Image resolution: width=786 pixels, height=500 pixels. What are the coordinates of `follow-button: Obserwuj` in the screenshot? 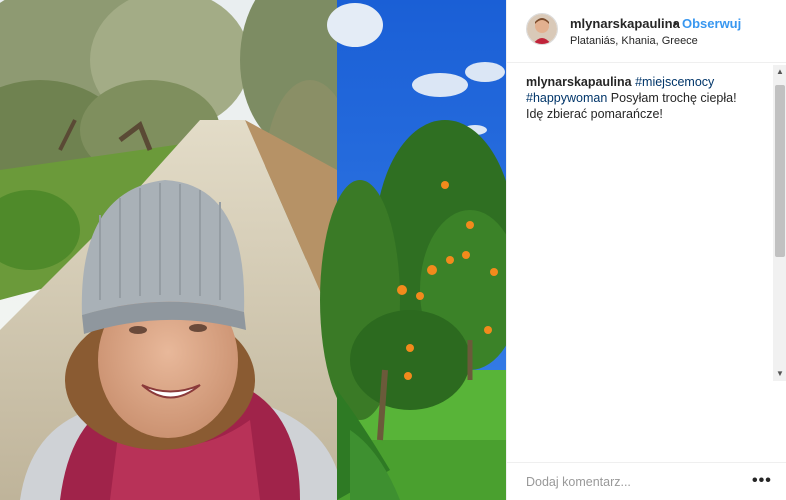 It's located at (711, 23).